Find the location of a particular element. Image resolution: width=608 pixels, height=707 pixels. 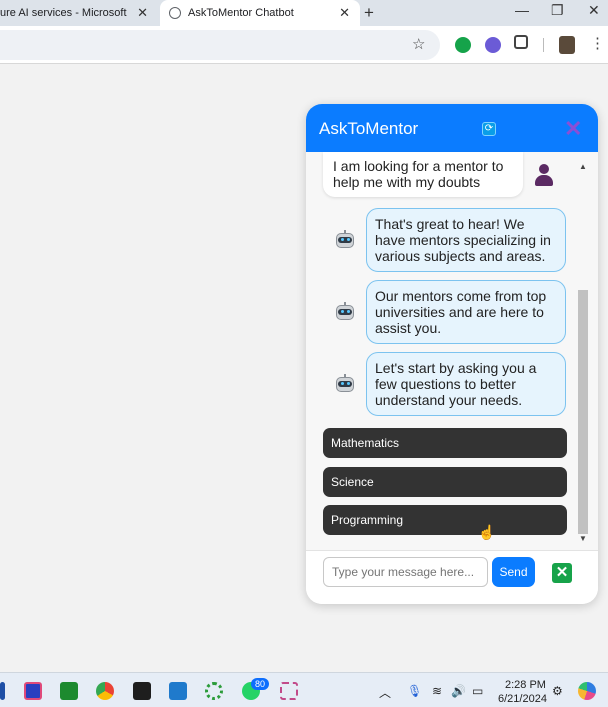

microphone-icon: 🎙 is located at coordinates (414, 691).